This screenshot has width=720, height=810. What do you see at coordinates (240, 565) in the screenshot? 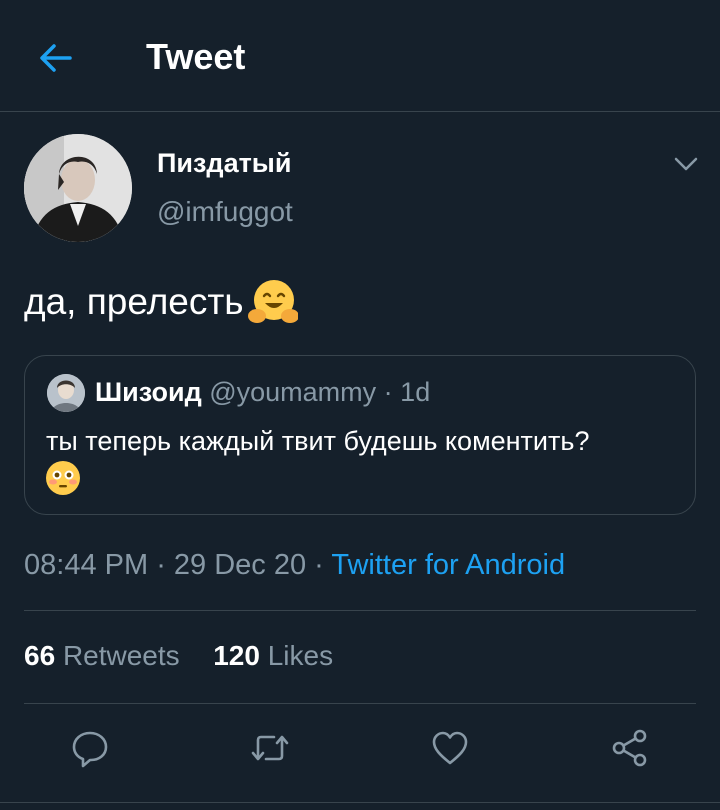
I see `tweet-date: 29 Dec 20` at bounding box center [240, 565].